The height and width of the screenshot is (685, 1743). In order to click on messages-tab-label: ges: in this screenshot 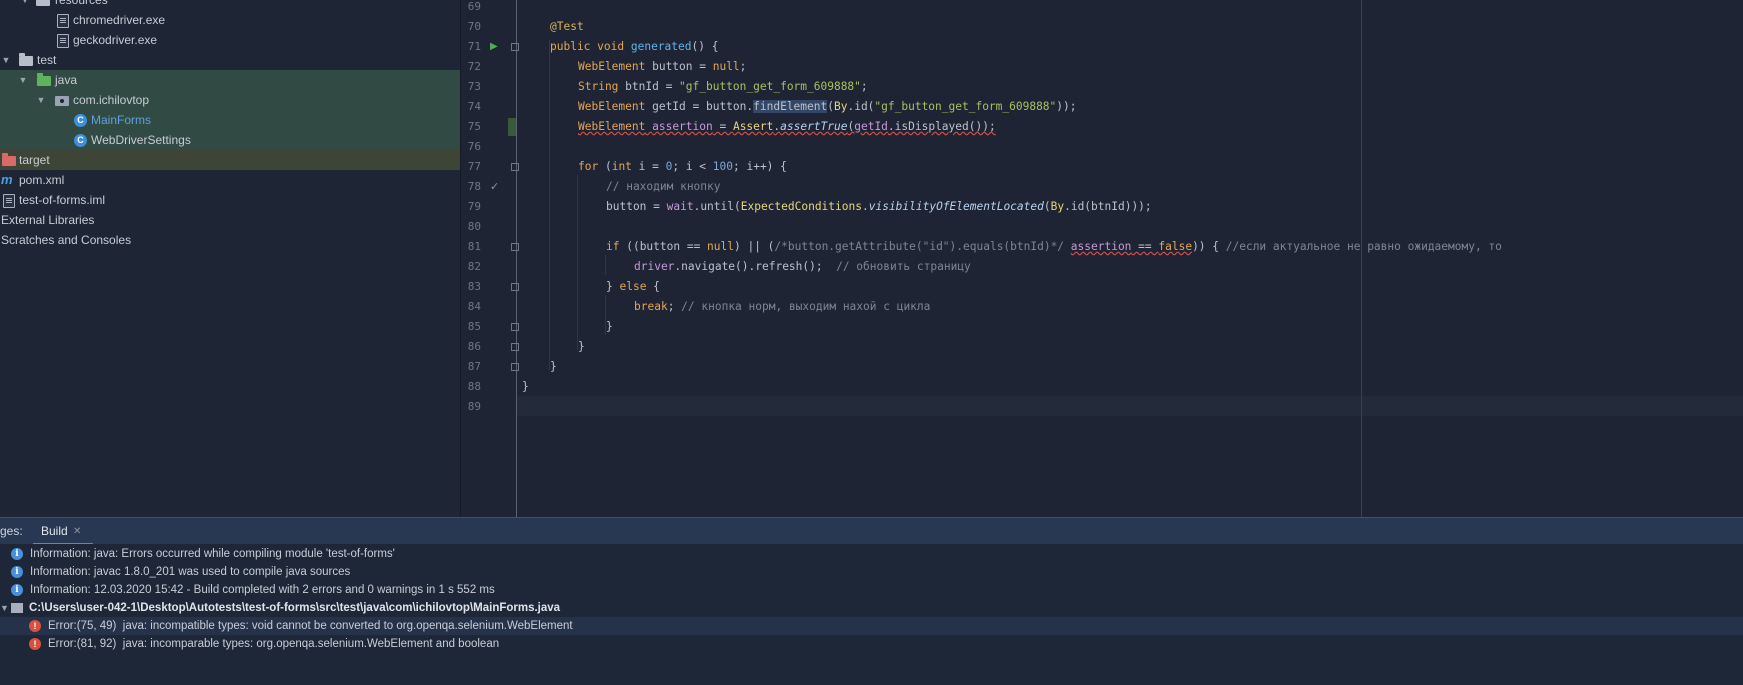, I will do `click(11, 531)`.